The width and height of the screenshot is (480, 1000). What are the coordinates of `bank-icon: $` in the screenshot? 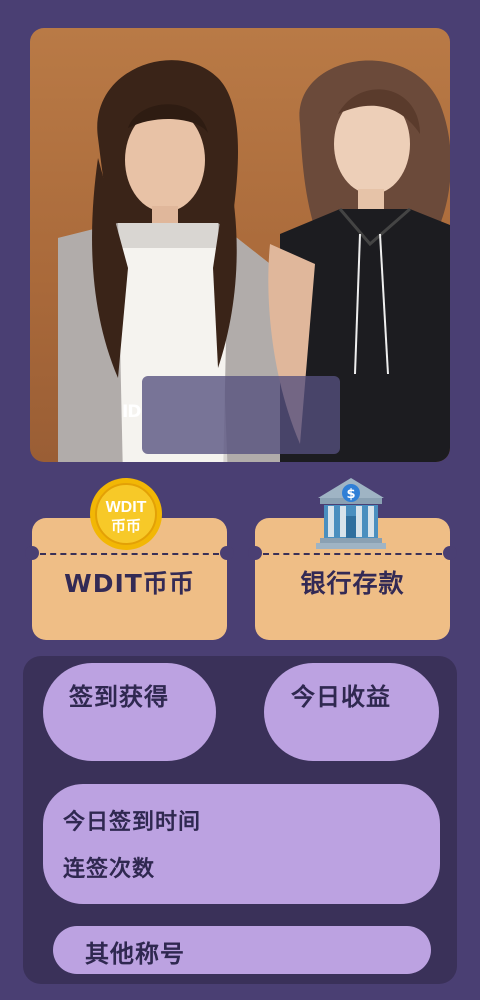 It's located at (351, 513).